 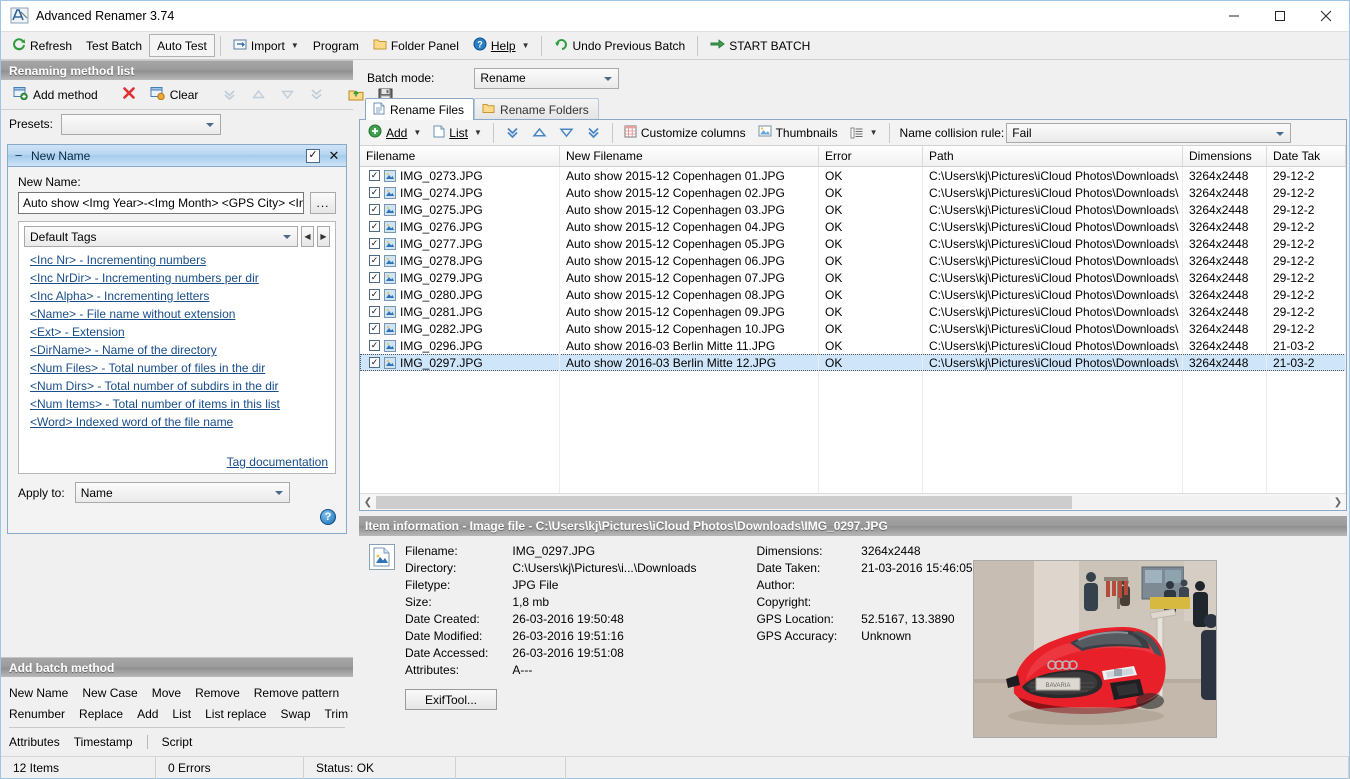 What do you see at coordinates (179, 296) in the screenshot?
I see `tag-link-inc-alpha: <Inc Alpha> - Incrementing letters` at bounding box center [179, 296].